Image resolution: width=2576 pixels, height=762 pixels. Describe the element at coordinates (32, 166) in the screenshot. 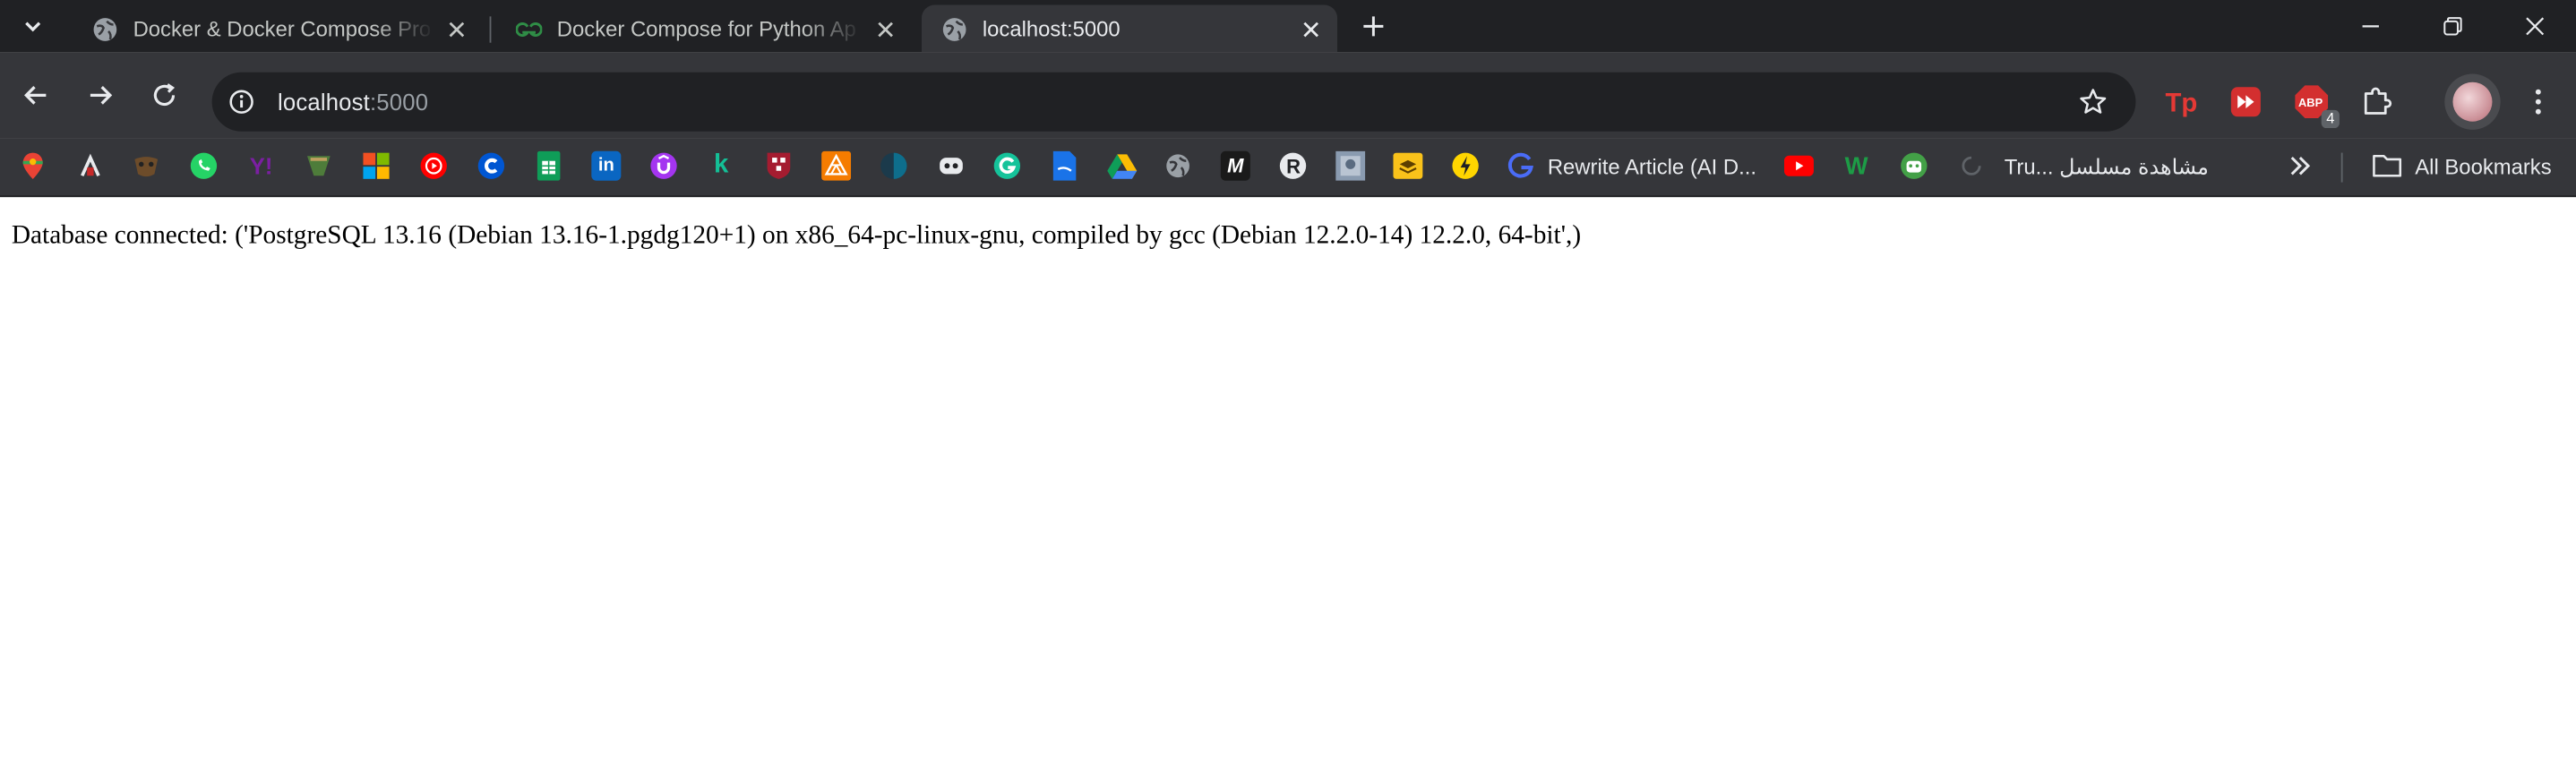

I see `maps-icon` at that location.